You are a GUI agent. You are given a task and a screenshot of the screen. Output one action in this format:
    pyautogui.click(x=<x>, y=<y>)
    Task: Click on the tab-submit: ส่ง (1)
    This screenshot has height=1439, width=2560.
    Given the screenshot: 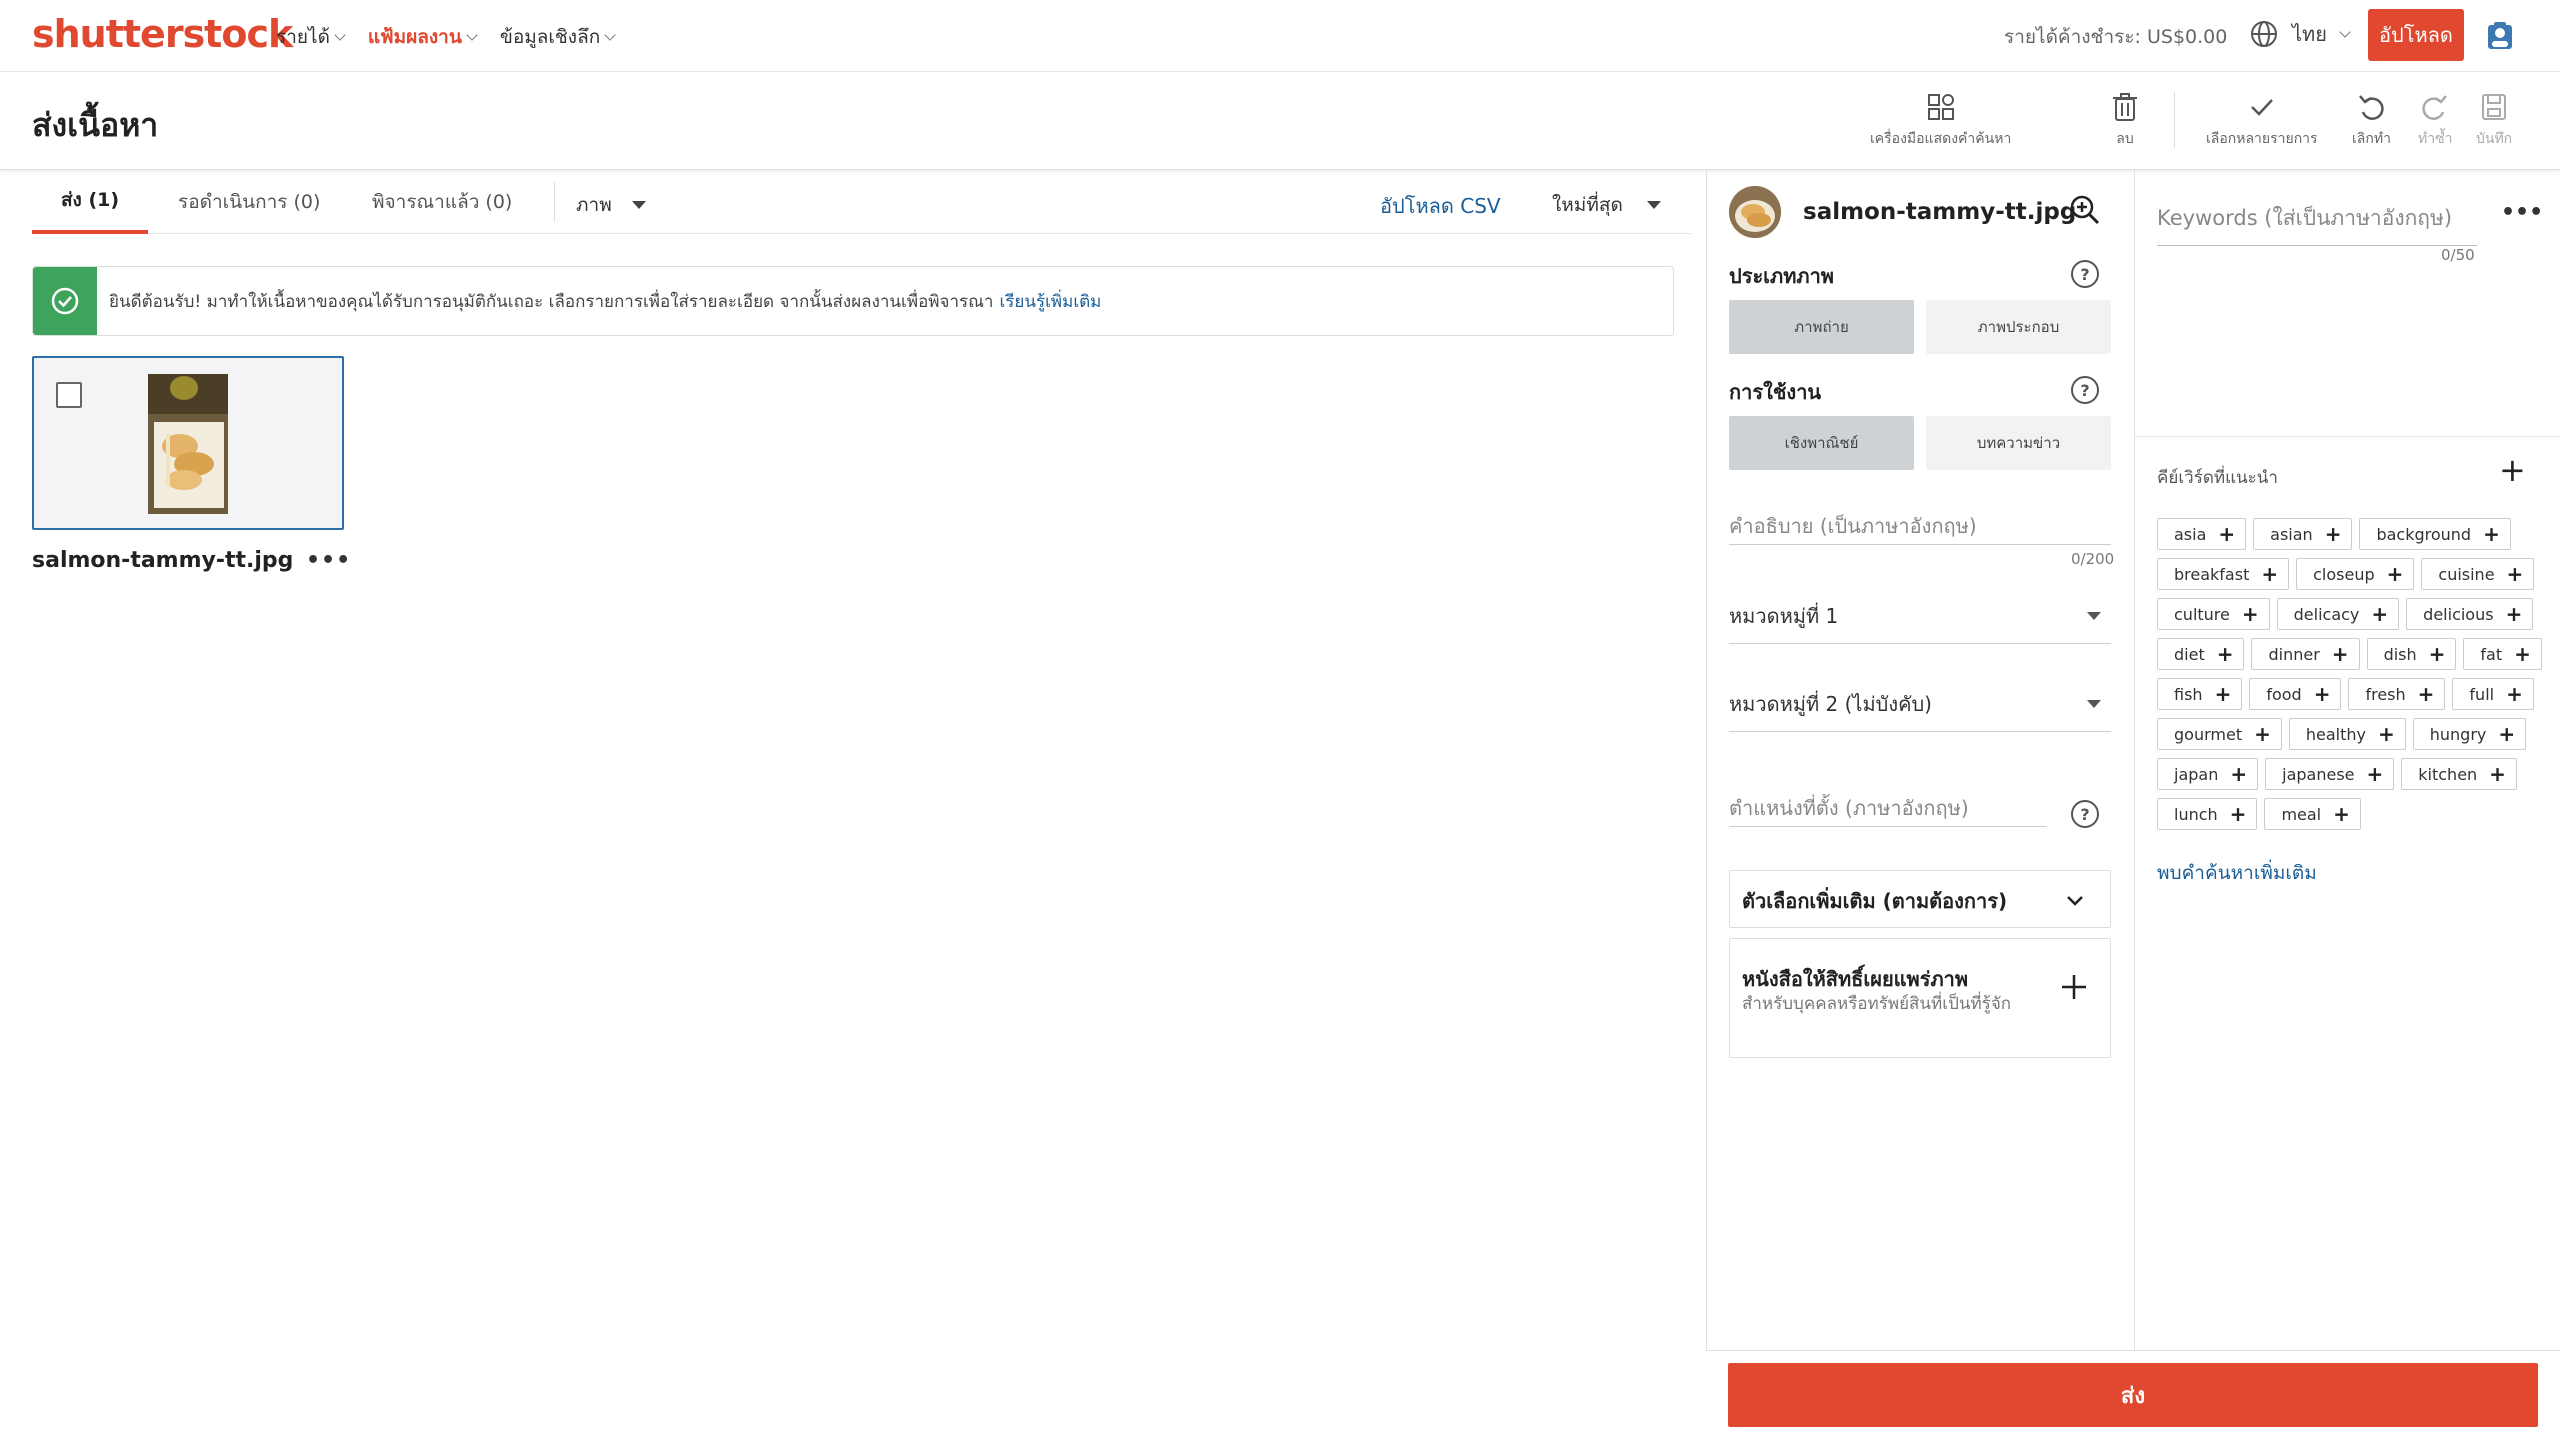 What is the action you would take?
    pyautogui.click(x=90, y=202)
    